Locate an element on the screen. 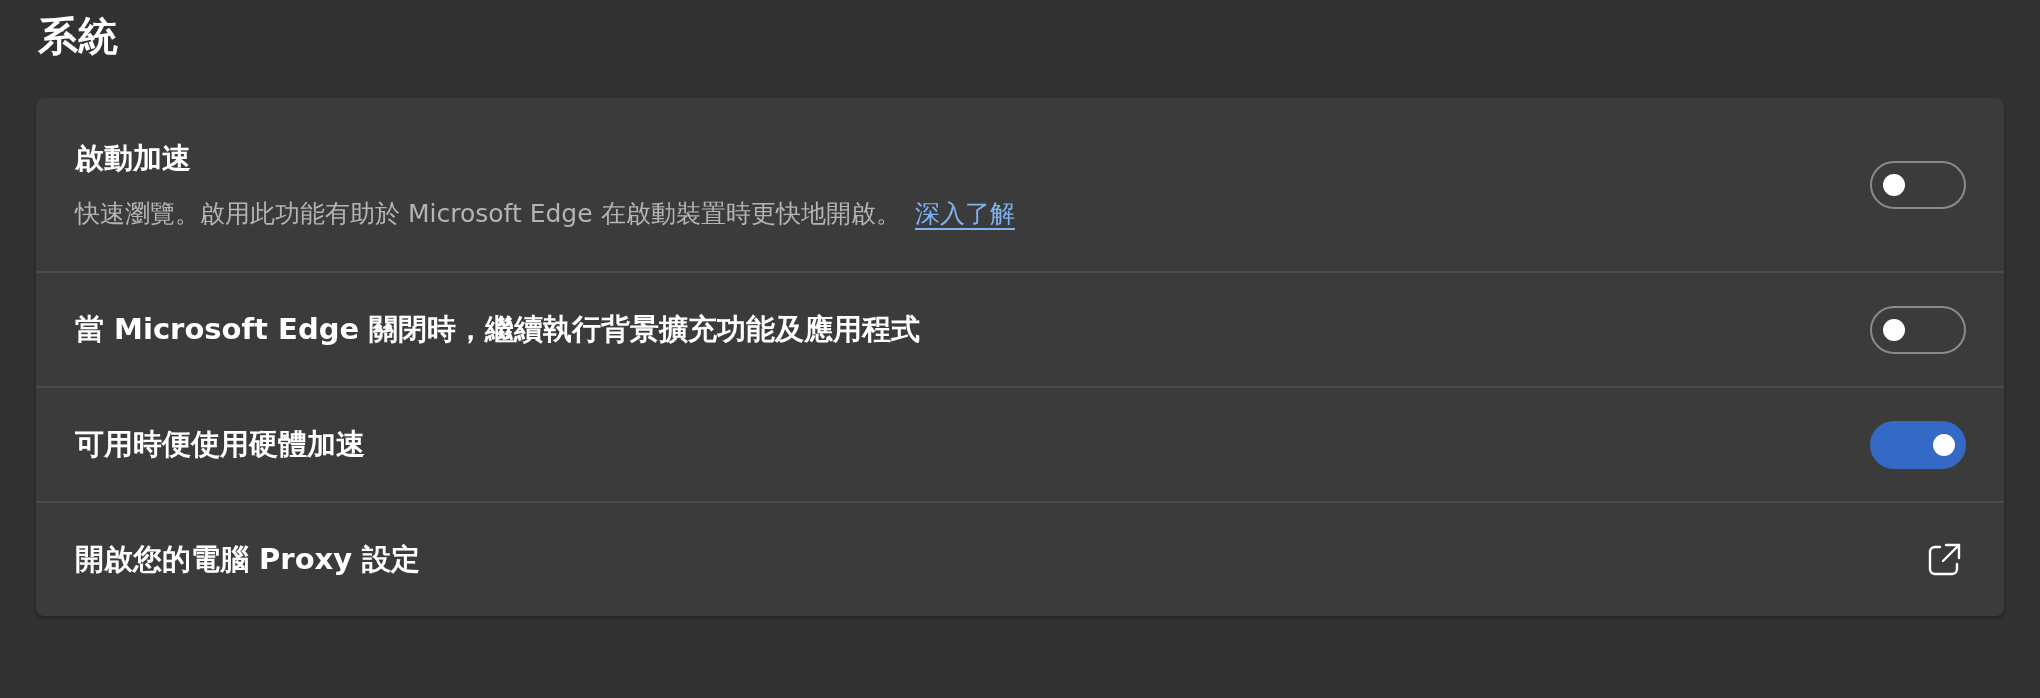 The height and width of the screenshot is (698, 2040). setting-label: 開啟您的電腦 Proxy 設定 is located at coordinates (248, 559).